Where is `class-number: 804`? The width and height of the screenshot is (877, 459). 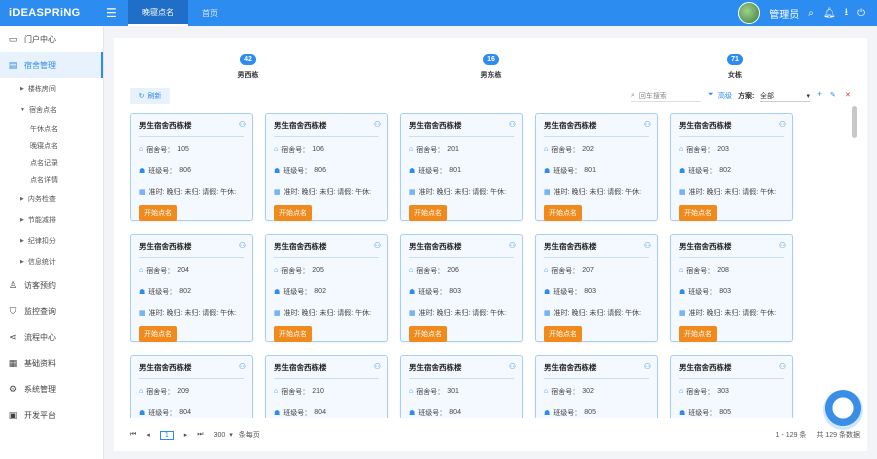 class-number: 804 is located at coordinates (455, 412).